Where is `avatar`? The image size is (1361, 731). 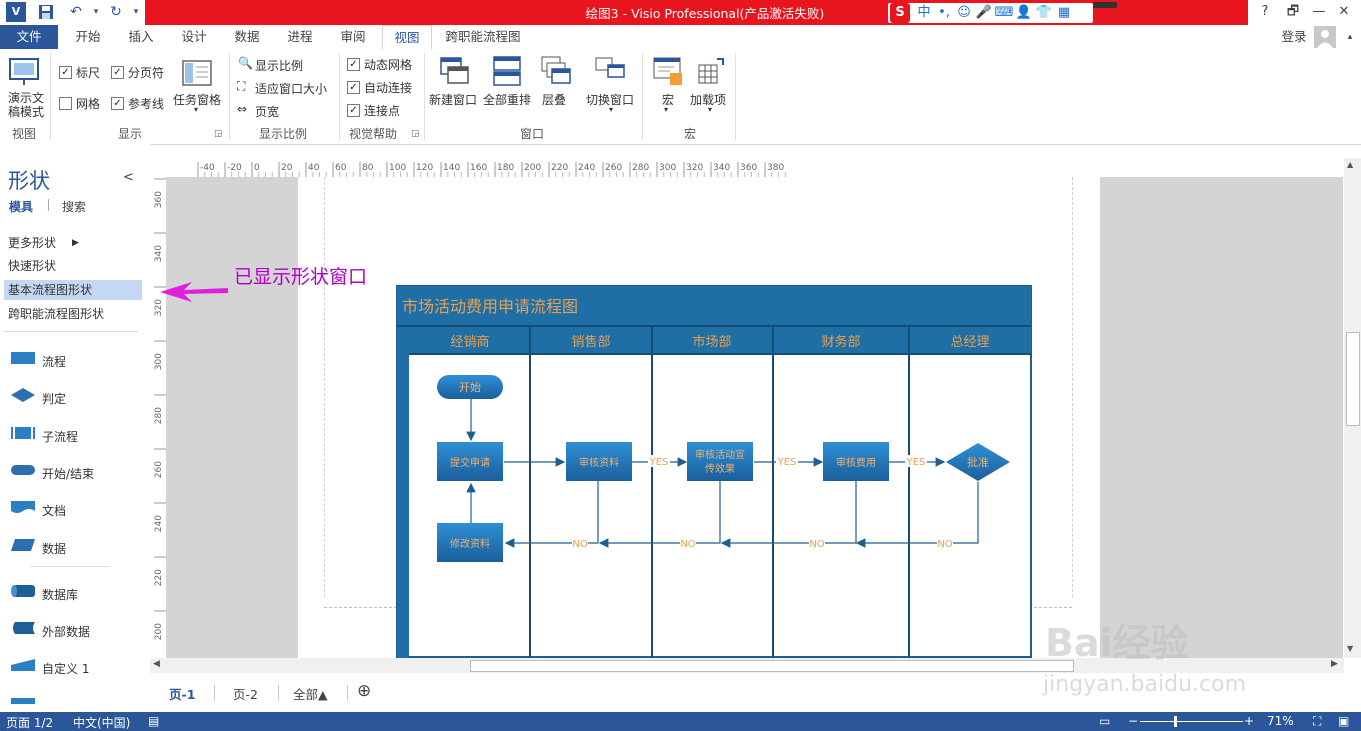 avatar is located at coordinates (1325, 37).